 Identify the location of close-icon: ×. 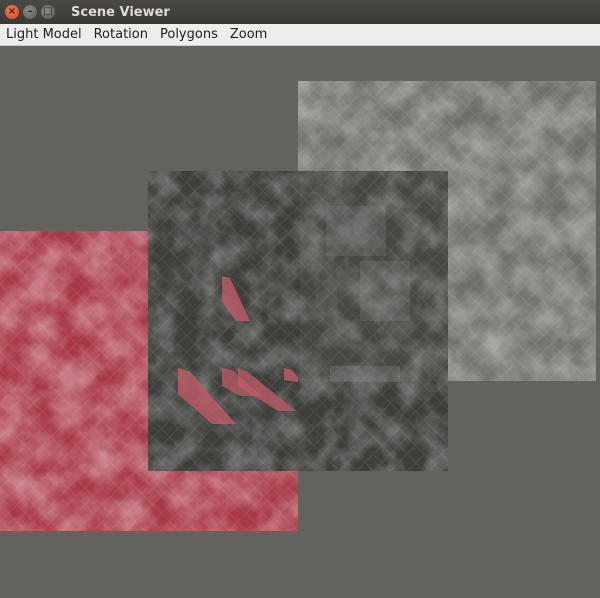
(12, 11).